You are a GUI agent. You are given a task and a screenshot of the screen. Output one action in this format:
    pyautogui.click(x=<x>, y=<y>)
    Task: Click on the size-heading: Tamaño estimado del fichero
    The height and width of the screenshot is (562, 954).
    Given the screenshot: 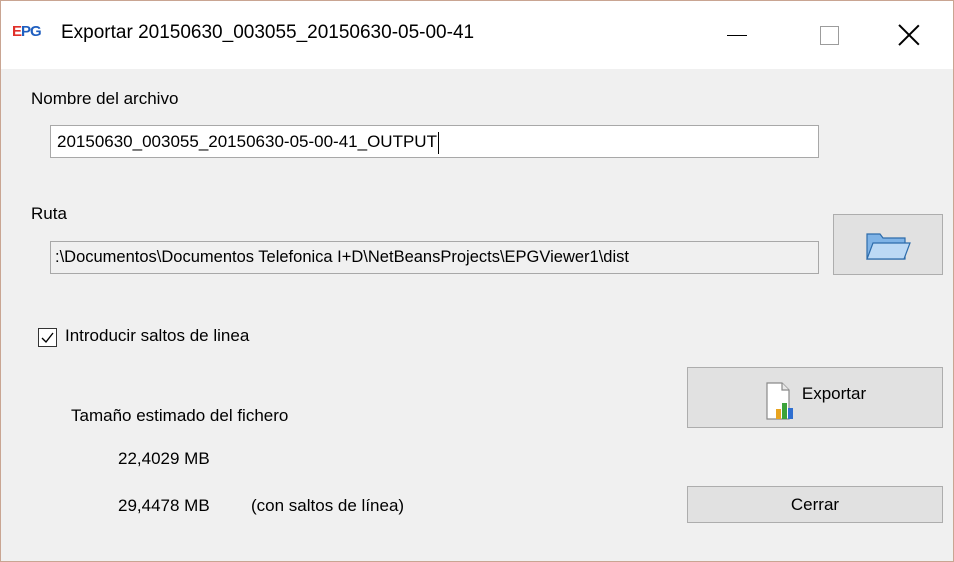 What is the action you would take?
    pyautogui.click(x=180, y=415)
    